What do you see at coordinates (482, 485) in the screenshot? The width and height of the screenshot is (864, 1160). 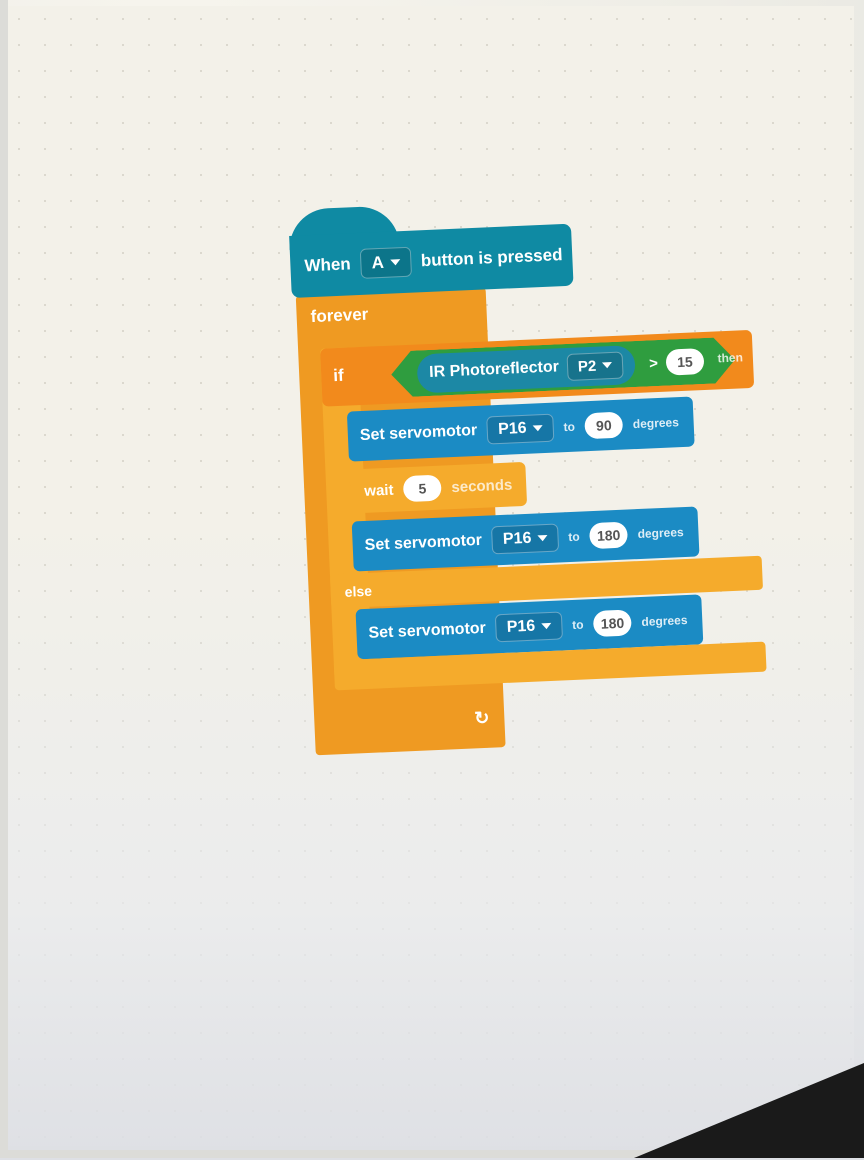 I see `wait-unit-label: seconds` at bounding box center [482, 485].